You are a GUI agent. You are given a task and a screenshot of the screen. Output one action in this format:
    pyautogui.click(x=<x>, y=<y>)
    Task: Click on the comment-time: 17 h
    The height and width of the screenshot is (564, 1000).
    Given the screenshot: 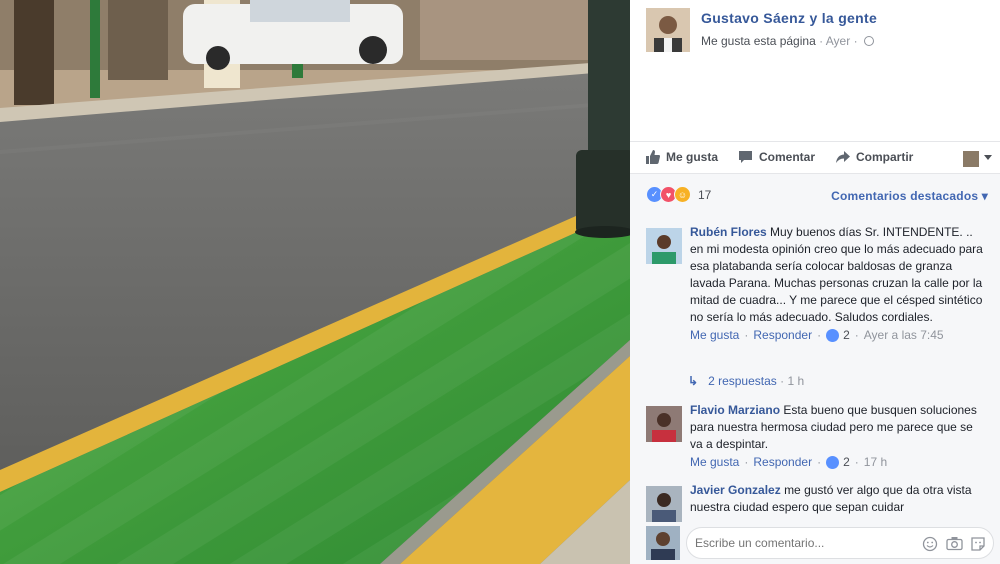 What is the action you would take?
    pyautogui.click(x=875, y=462)
    